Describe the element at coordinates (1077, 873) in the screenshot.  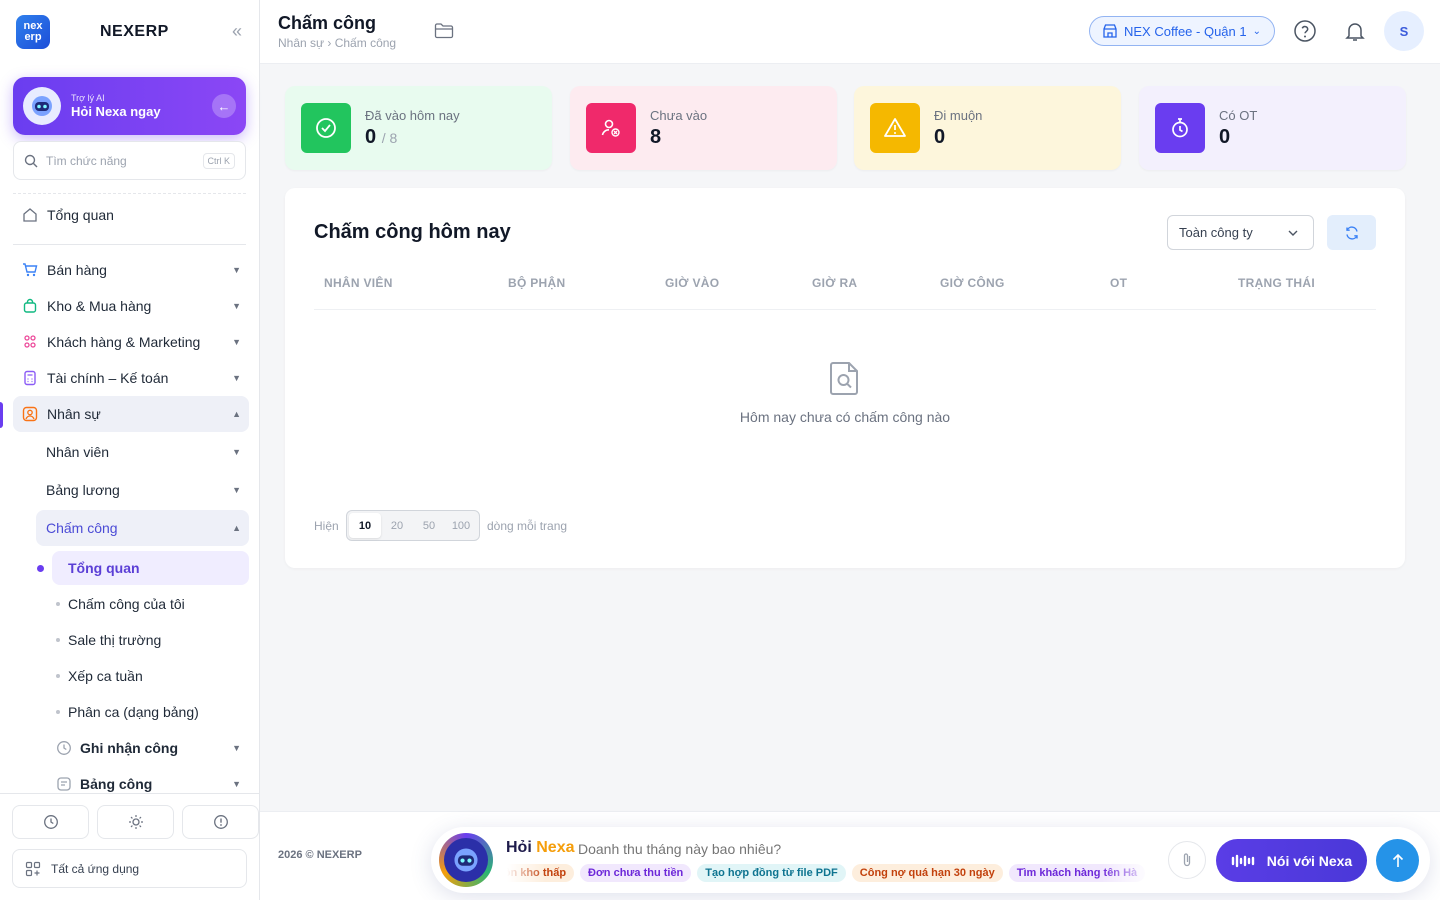
I see `suggestion-chip: Tìm khách hàng tên Hà` at that location.